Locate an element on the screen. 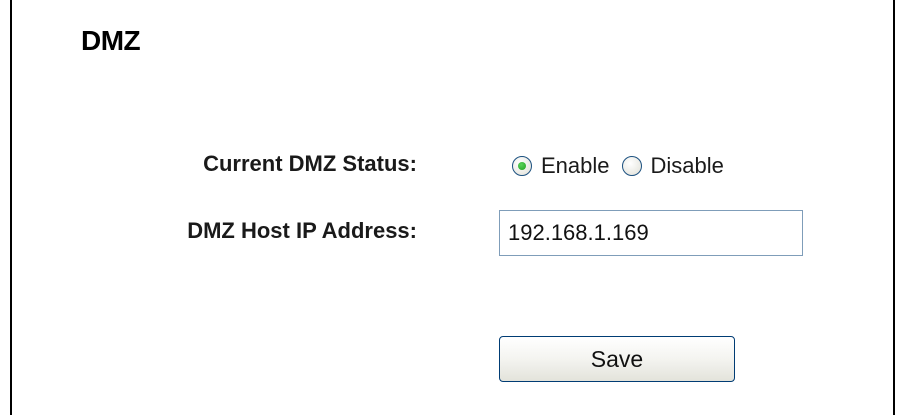 The width and height of the screenshot is (907, 415). dmz-status-label: Current DMZ Status: is located at coordinates (310, 163).